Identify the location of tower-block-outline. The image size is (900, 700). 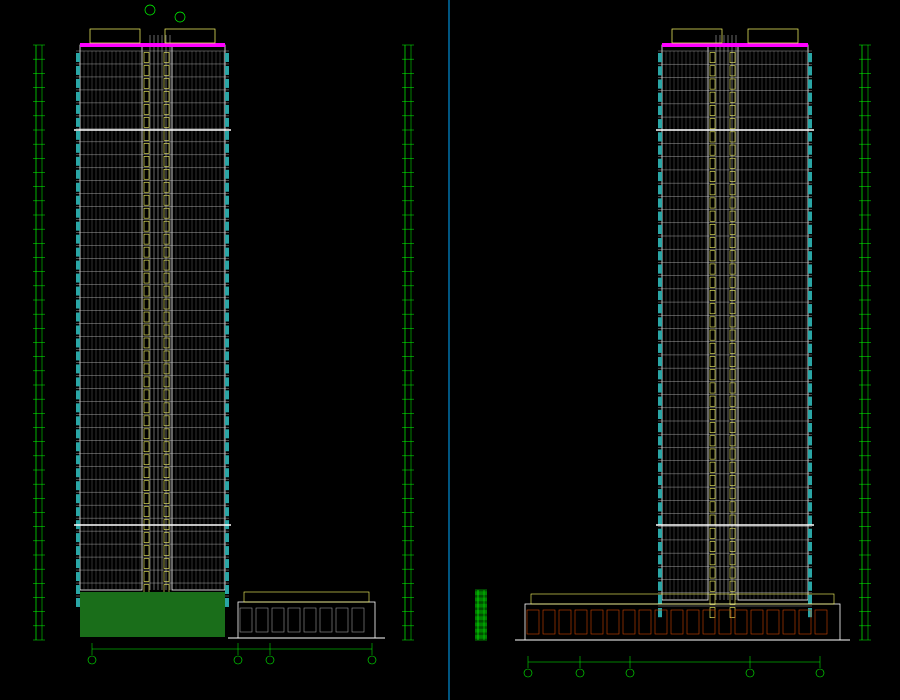
(111, 317).